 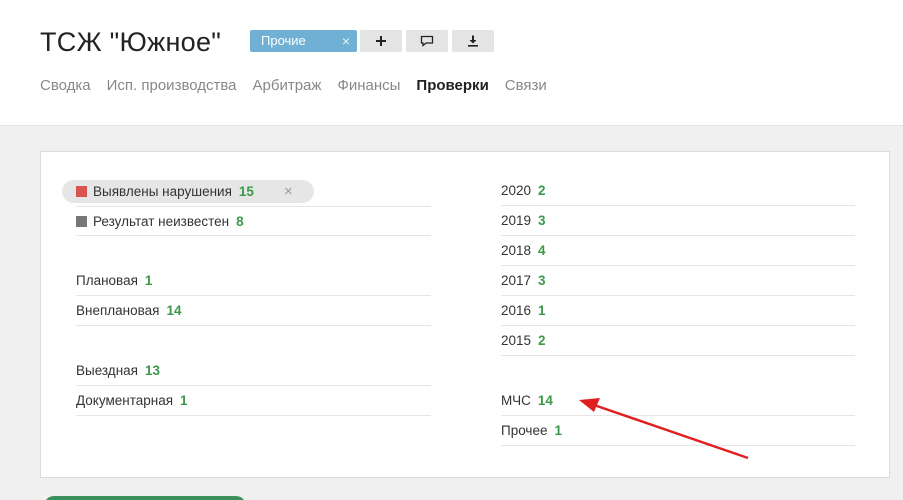 I want to click on comment-button, so click(x=427, y=41).